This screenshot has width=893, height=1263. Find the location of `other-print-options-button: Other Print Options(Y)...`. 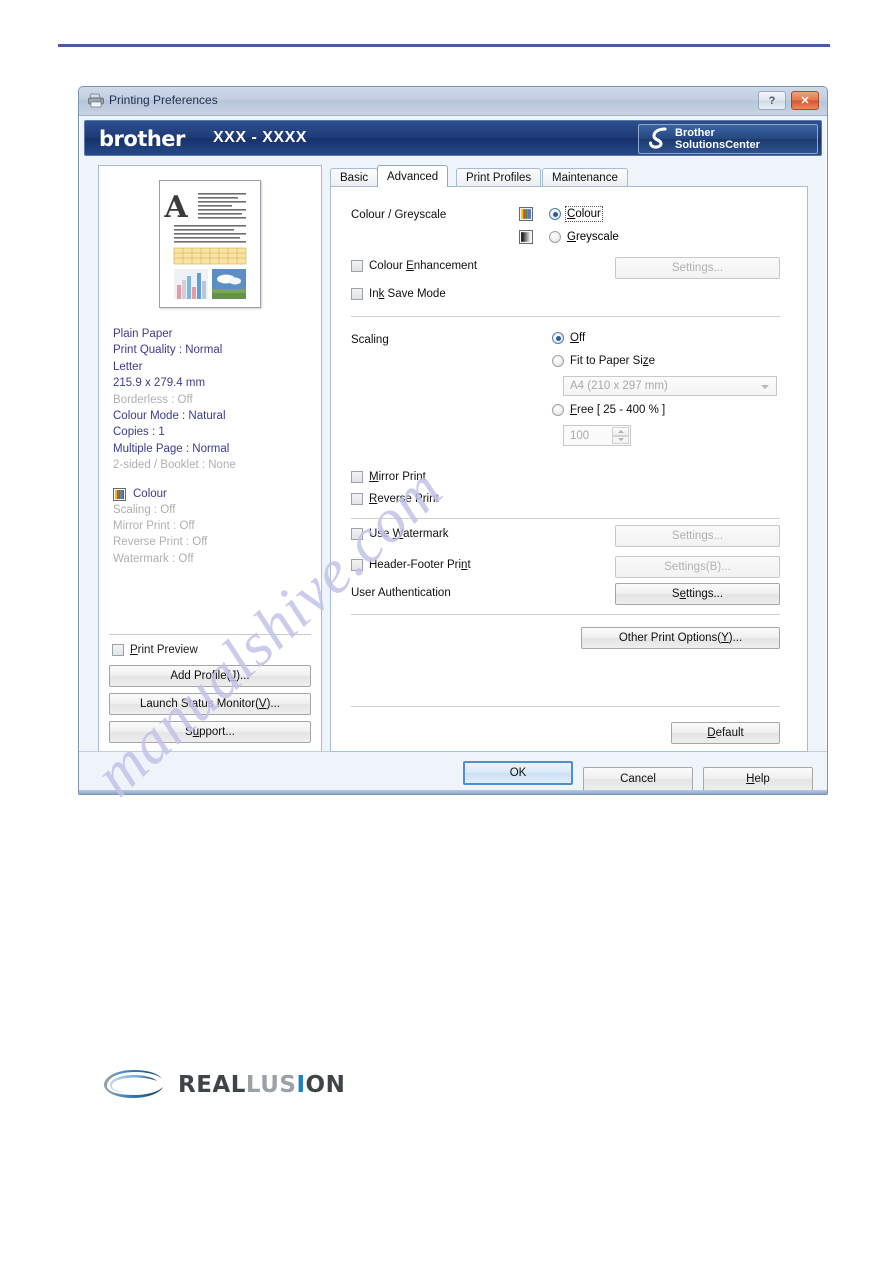

other-print-options-button: Other Print Options(Y)... is located at coordinates (680, 638).